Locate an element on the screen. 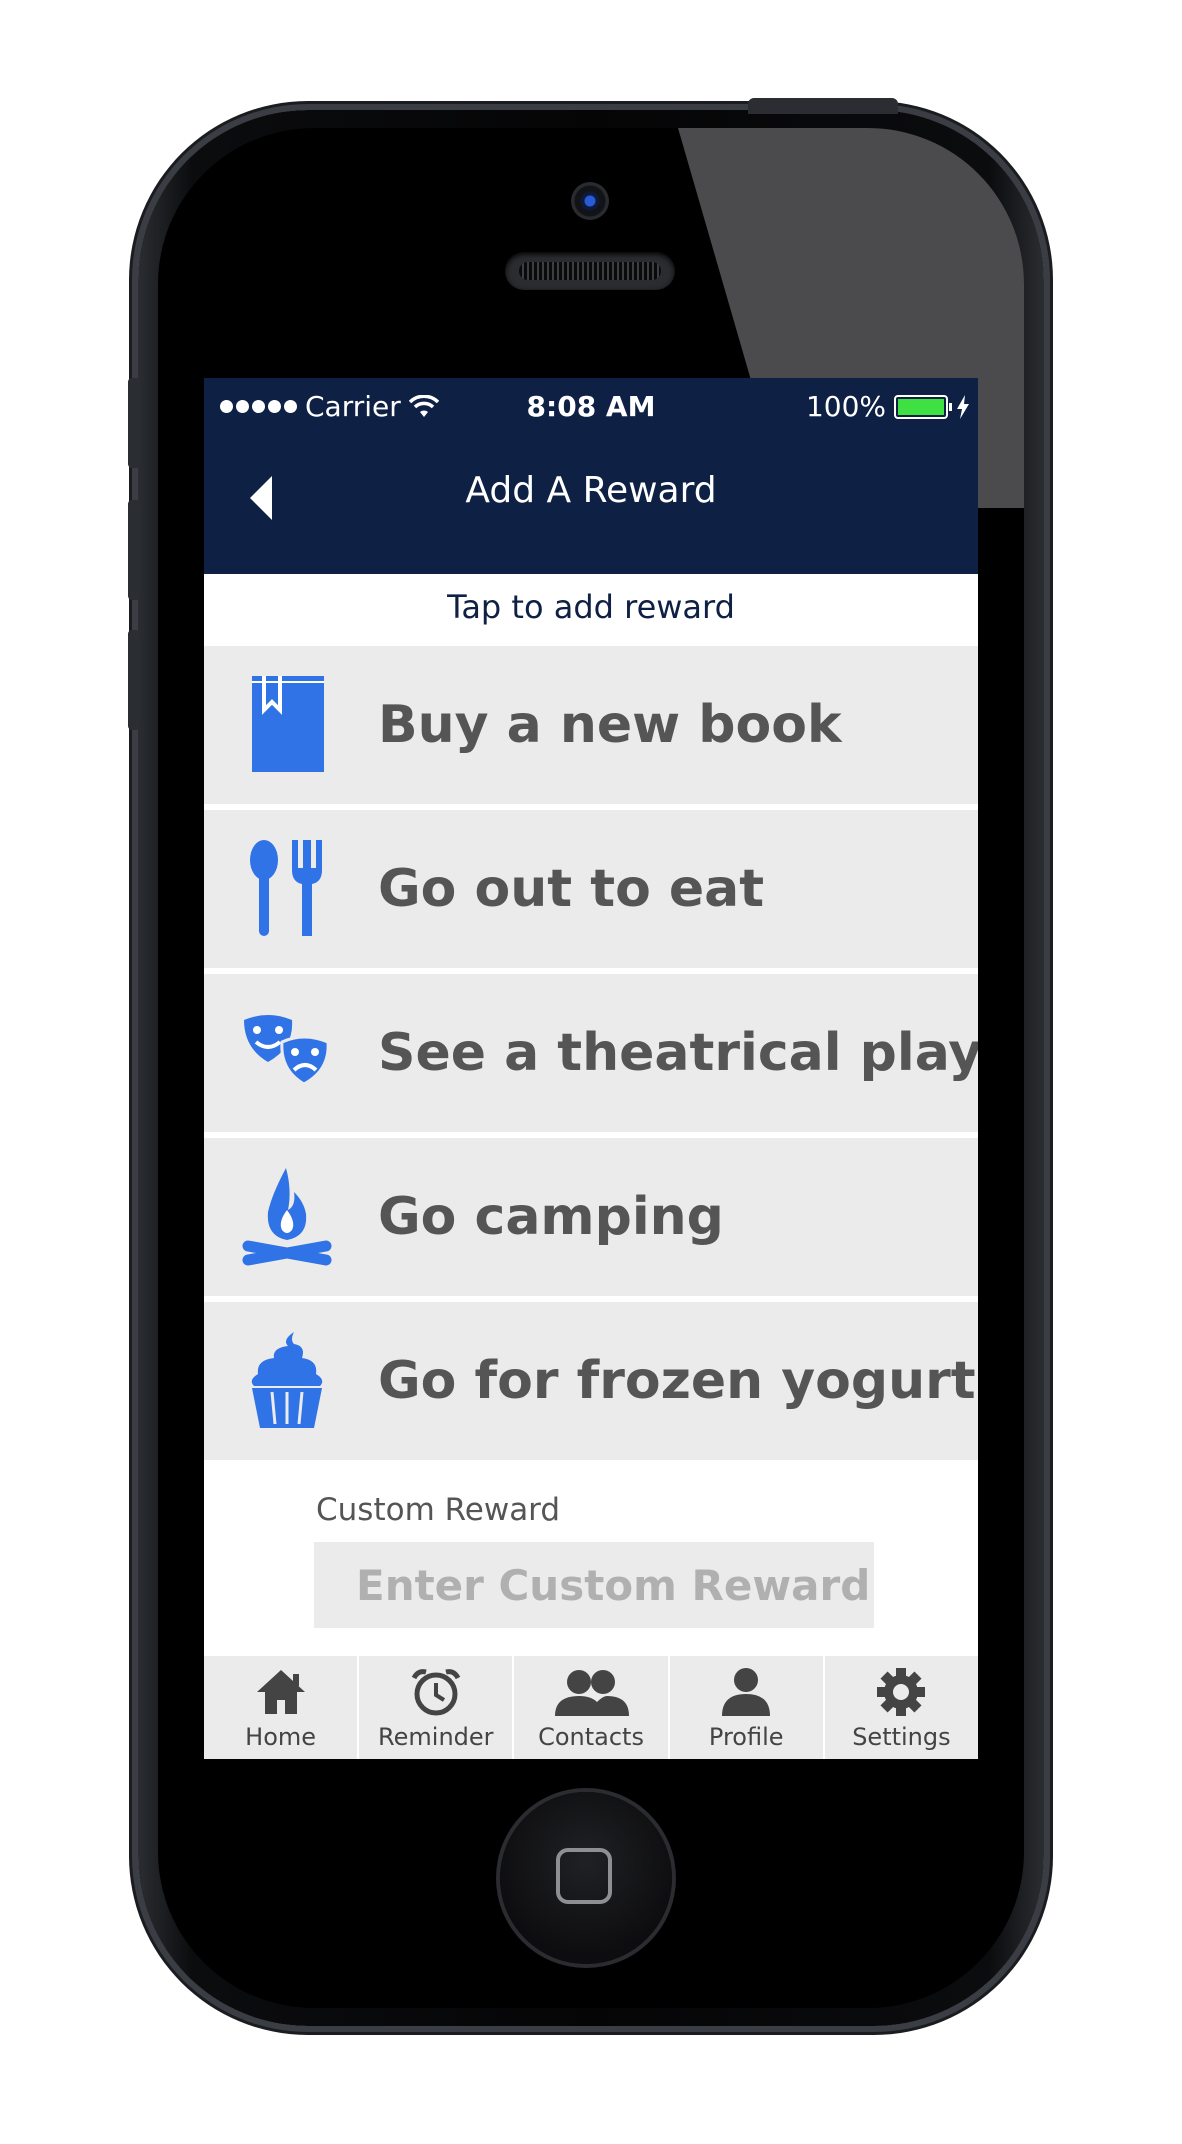 The height and width of the screenshot is (2144, 1182). contacts-icon is located at coordinates (592, 1693).